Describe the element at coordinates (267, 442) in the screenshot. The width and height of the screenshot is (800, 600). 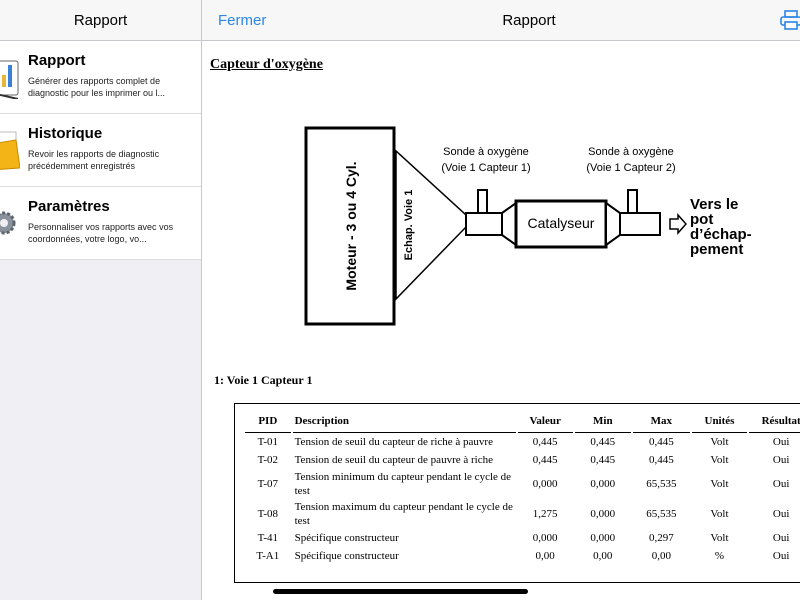
I see `cell-pid: T-01` at that location.